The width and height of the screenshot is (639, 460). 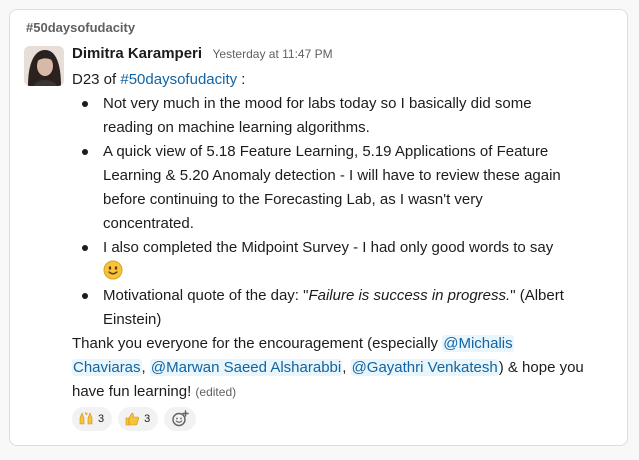 I want to click on author-name: Dimitra Karamperi, so click(x=137, y=53).